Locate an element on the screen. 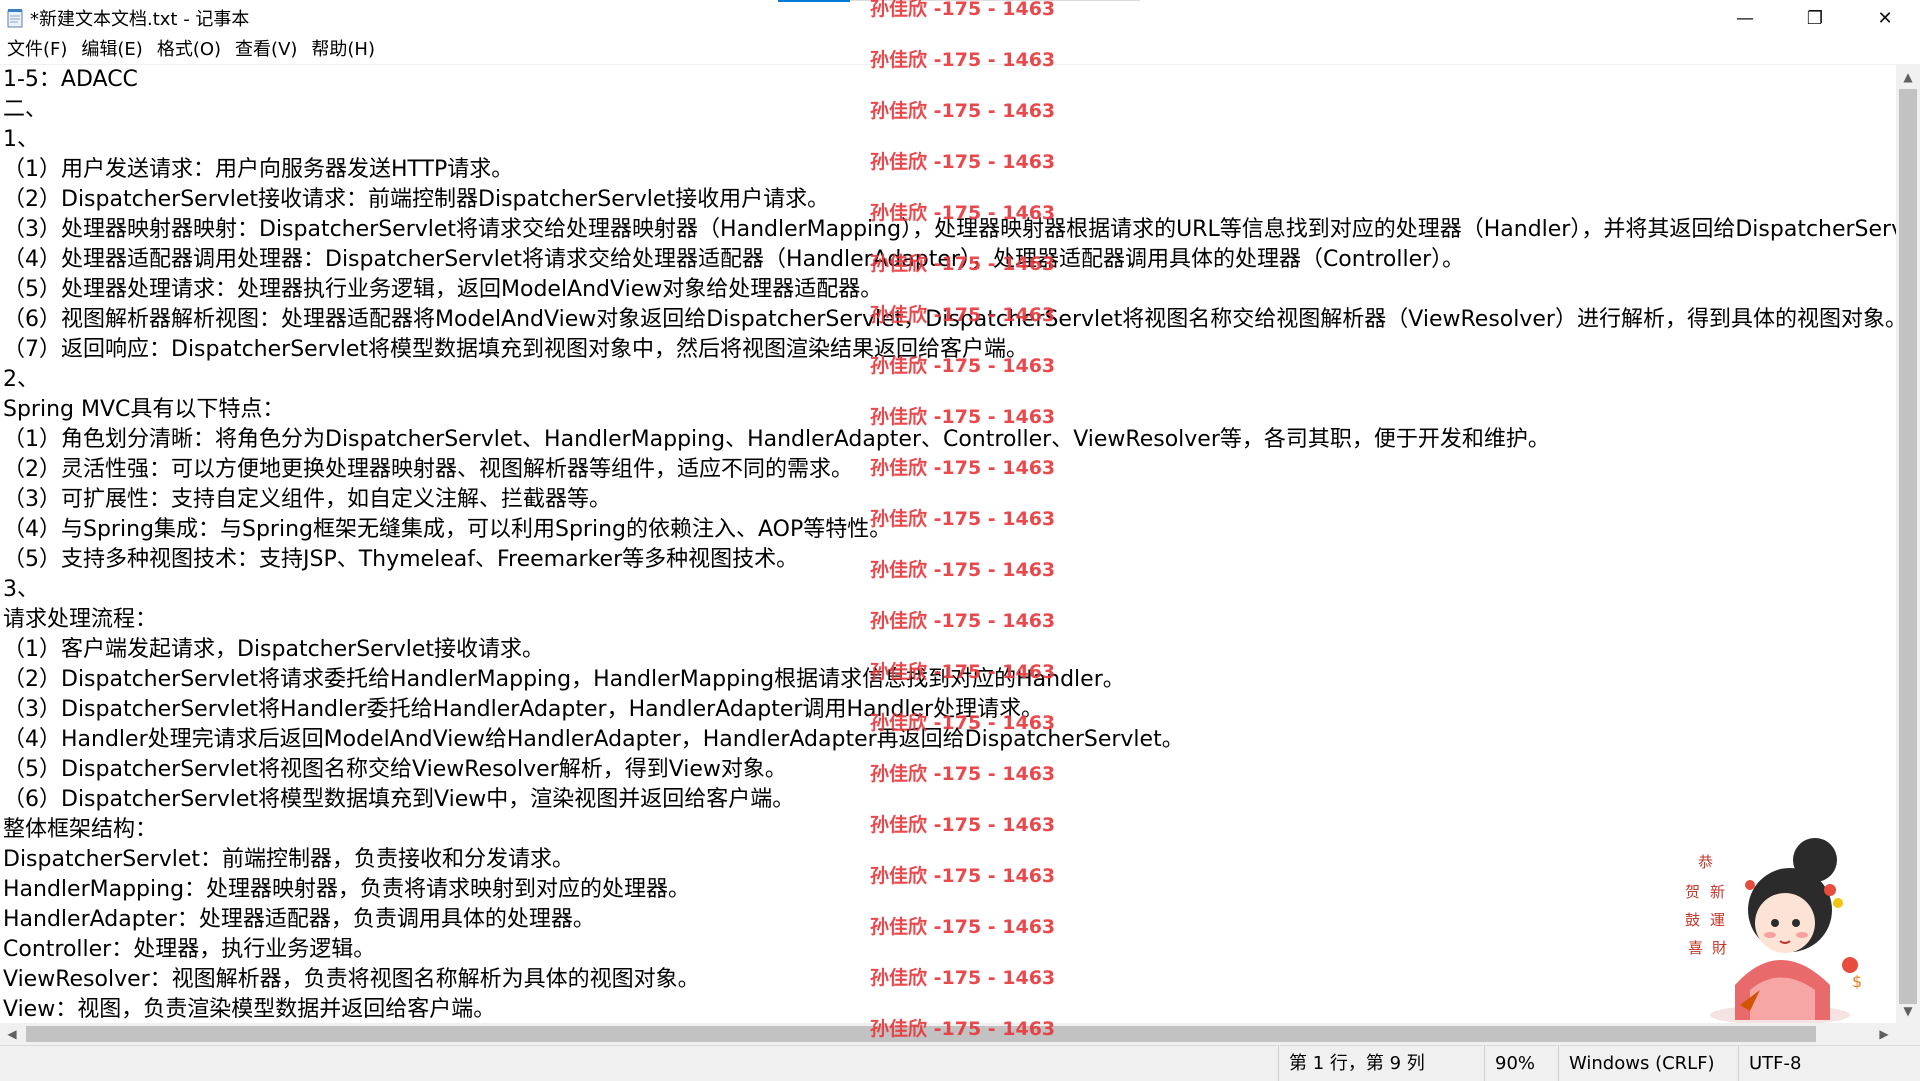  zoom-level: 90% is located at coordinates (1509, 1063).